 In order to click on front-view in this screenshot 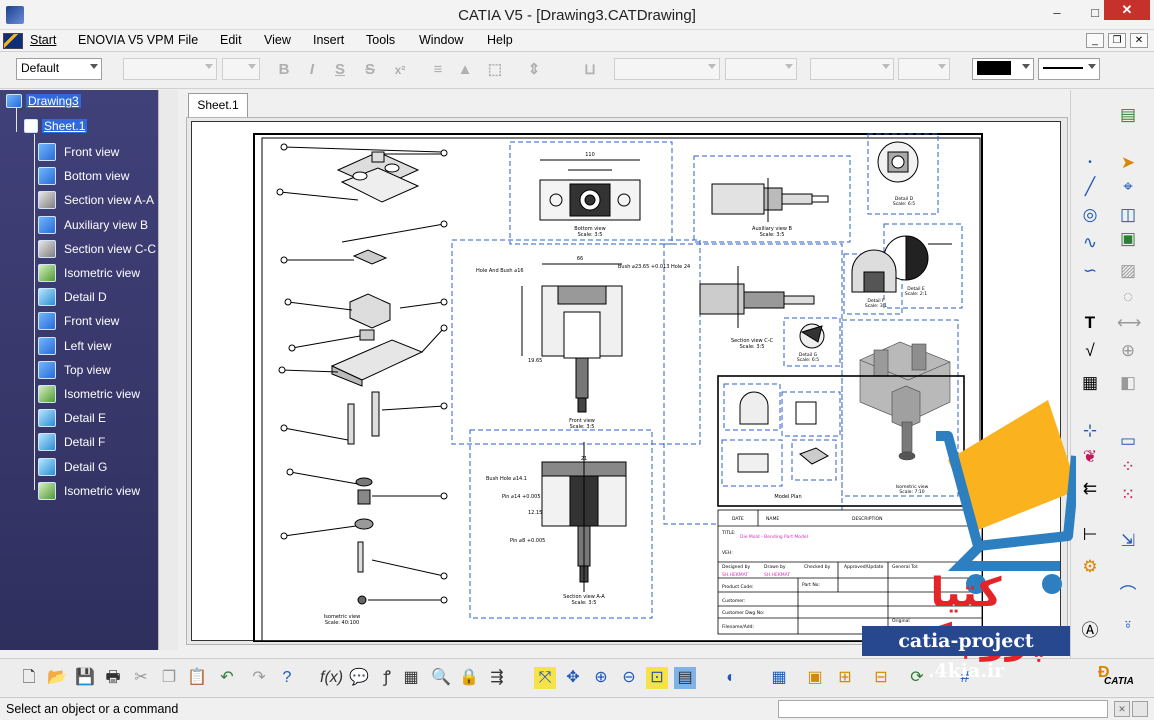, I will do `click(572, 338)`.